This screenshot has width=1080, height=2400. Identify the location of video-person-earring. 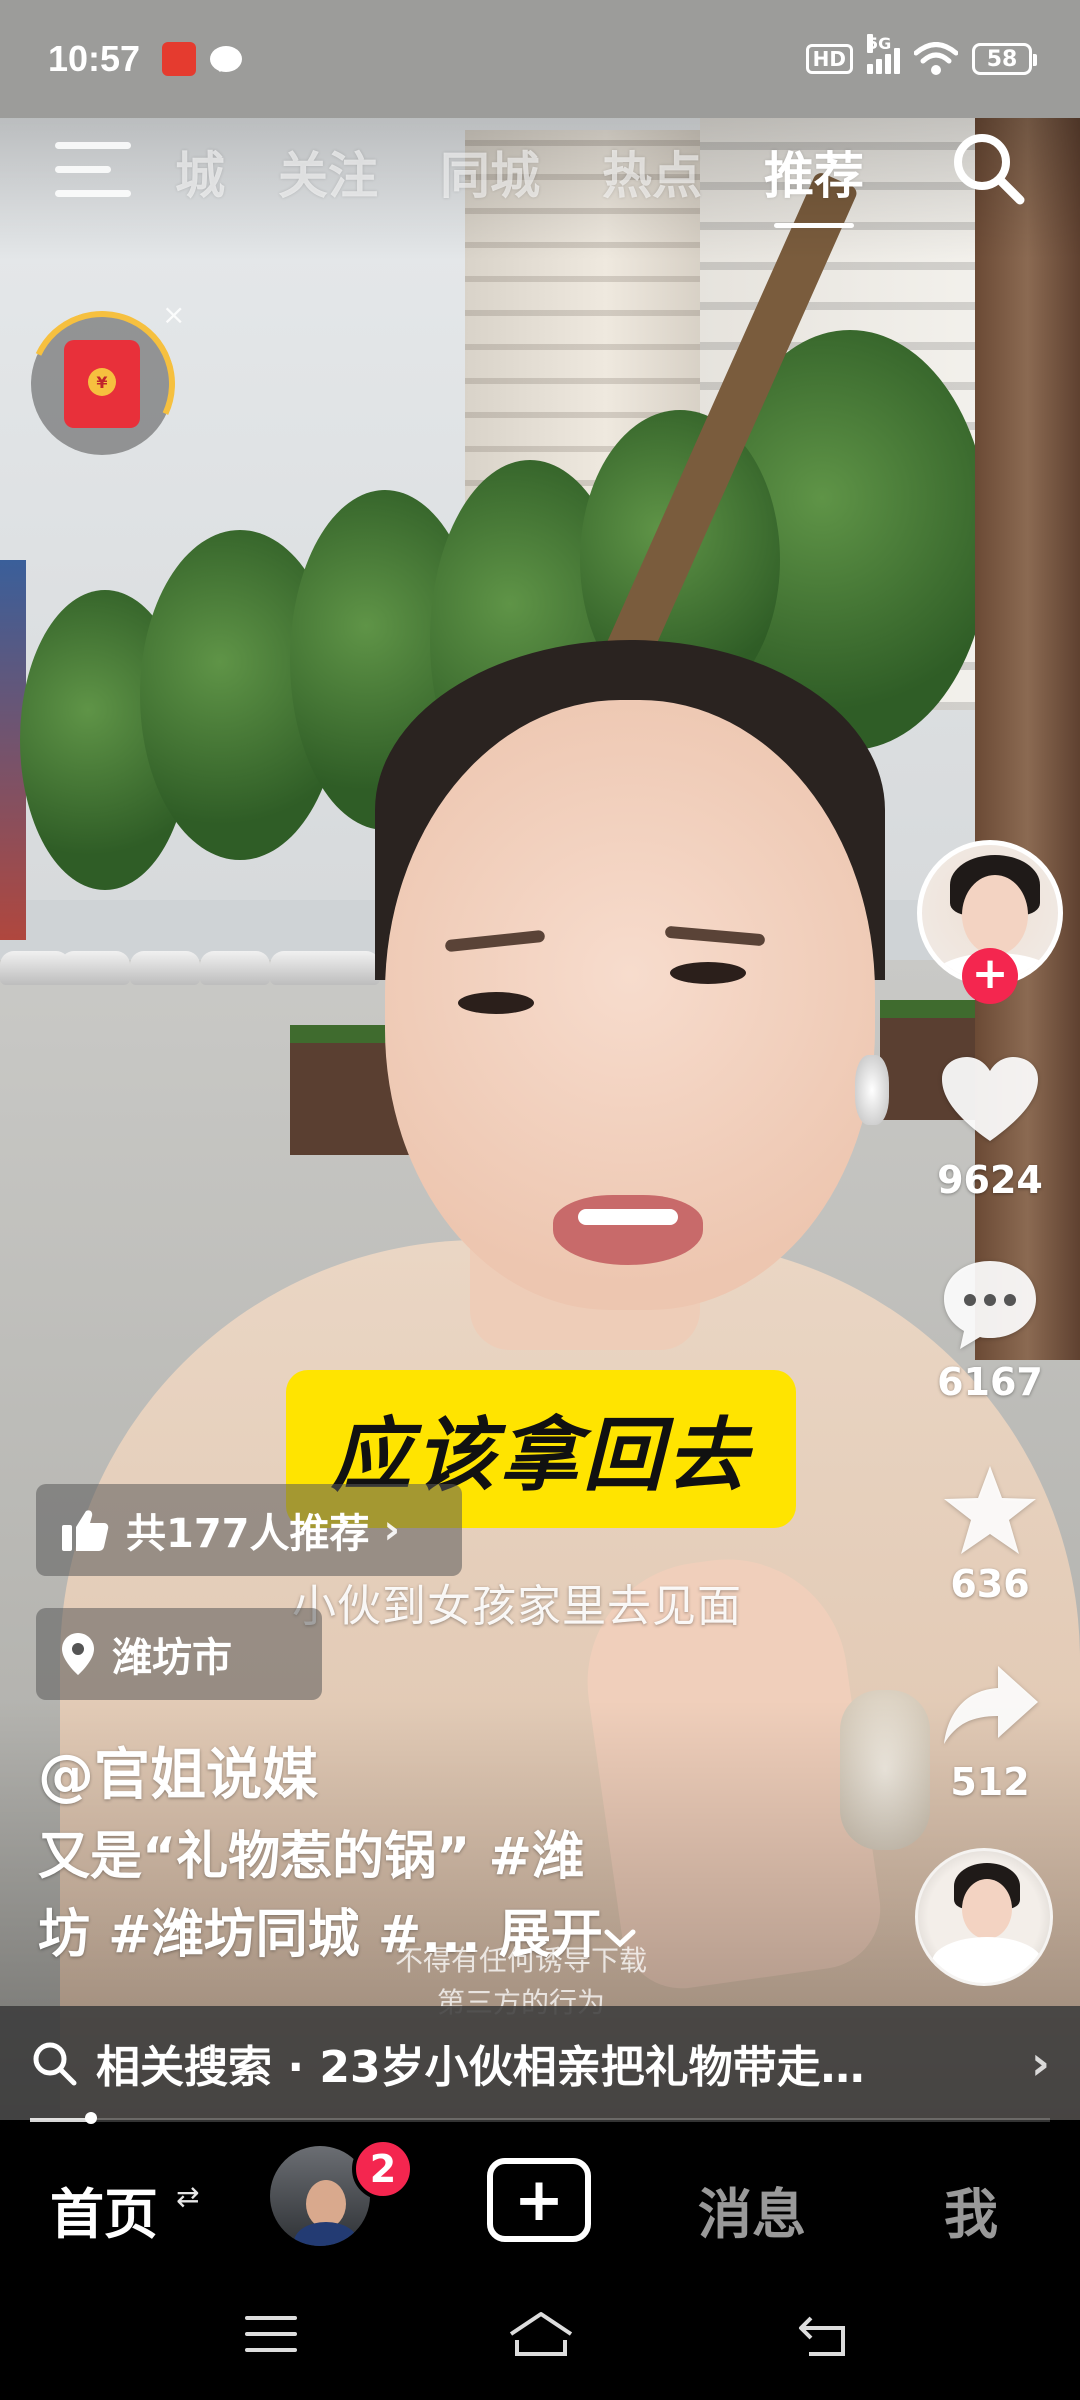
(872, 1090).